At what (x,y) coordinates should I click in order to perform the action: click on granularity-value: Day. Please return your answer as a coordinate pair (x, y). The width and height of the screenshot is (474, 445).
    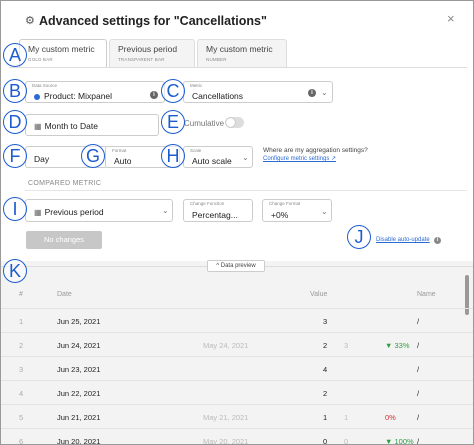
    Looking at the image, I should click on (42, 159).